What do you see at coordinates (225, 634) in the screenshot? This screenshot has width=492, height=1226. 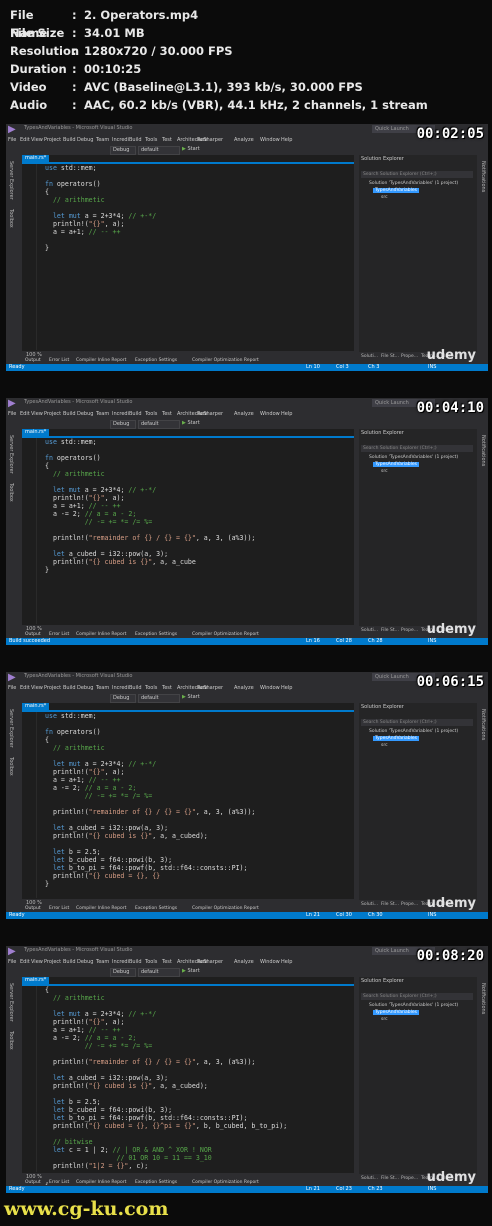 I see `bottom-tab: Compiler Optimization Report` at bounding box center [225, 634].